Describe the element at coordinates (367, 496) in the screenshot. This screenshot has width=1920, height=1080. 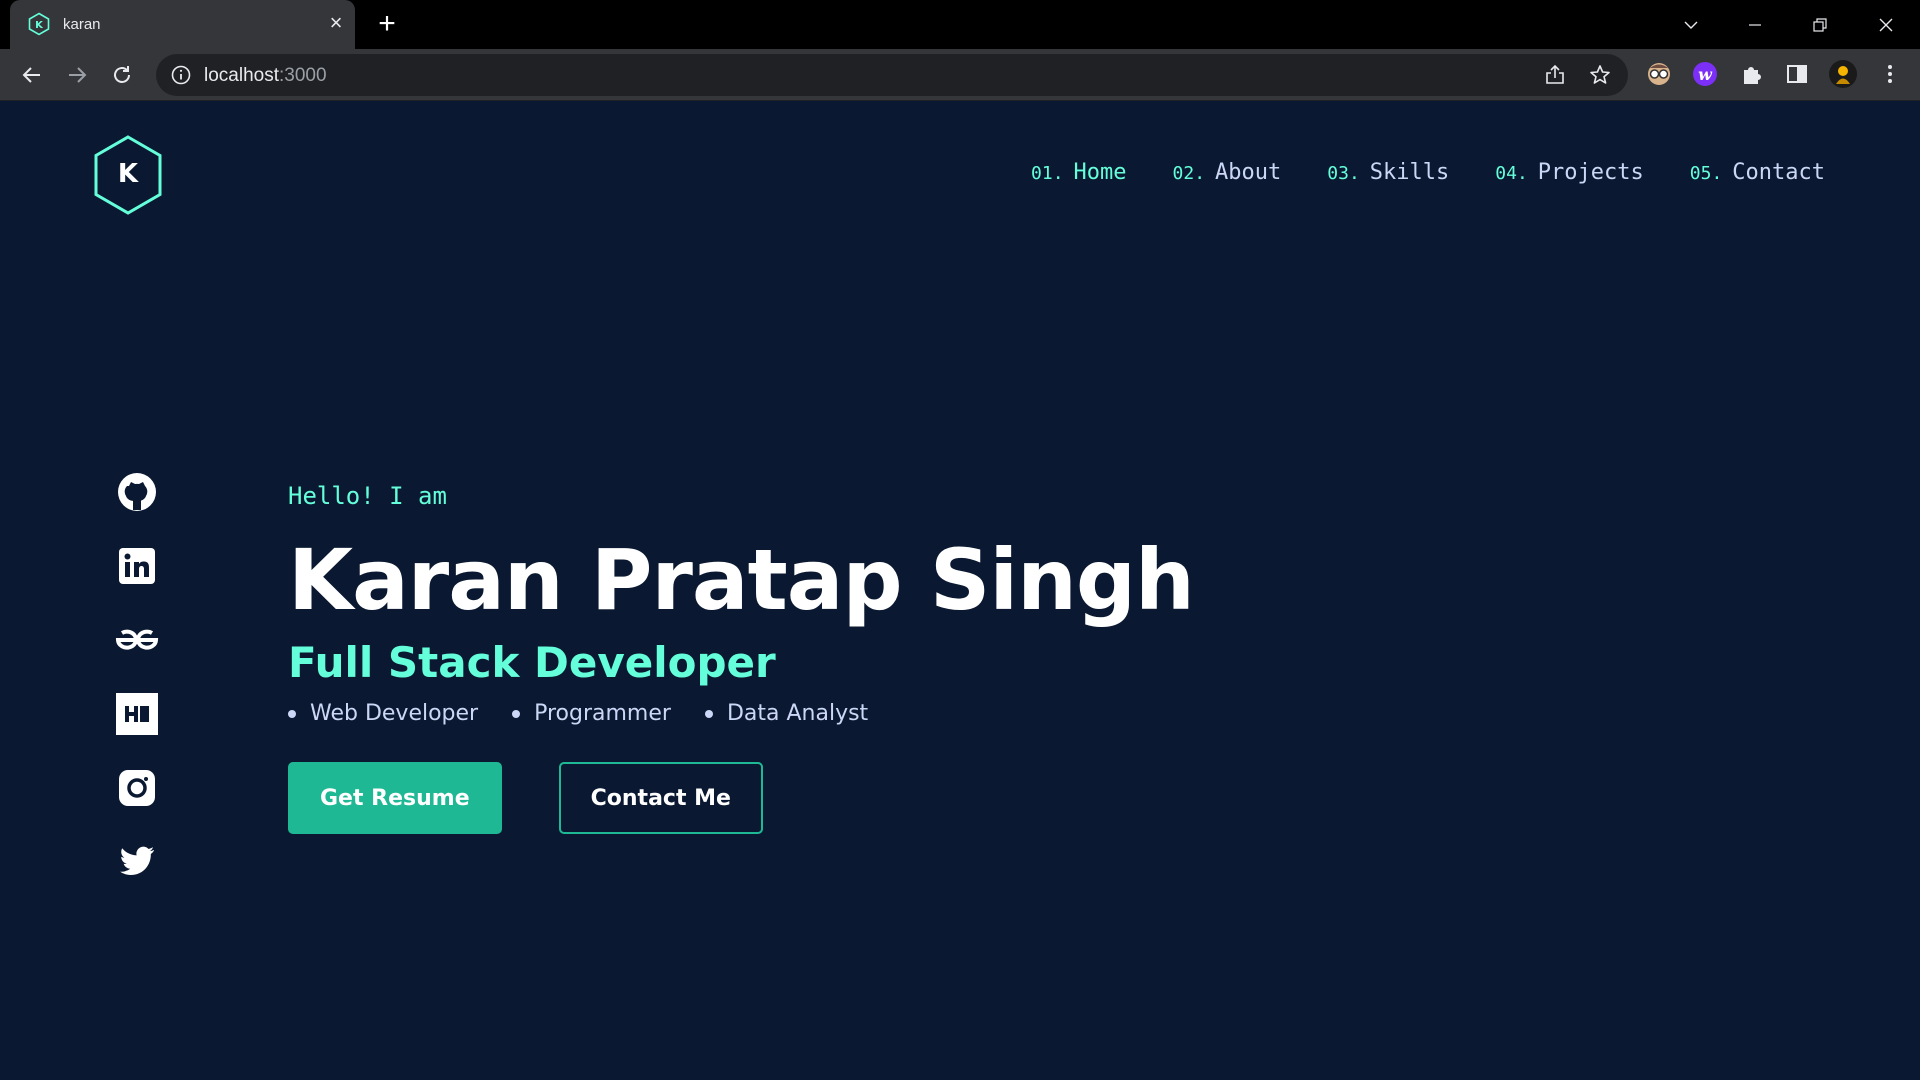
I see `hero-greeting: Hello! I am` at that location.